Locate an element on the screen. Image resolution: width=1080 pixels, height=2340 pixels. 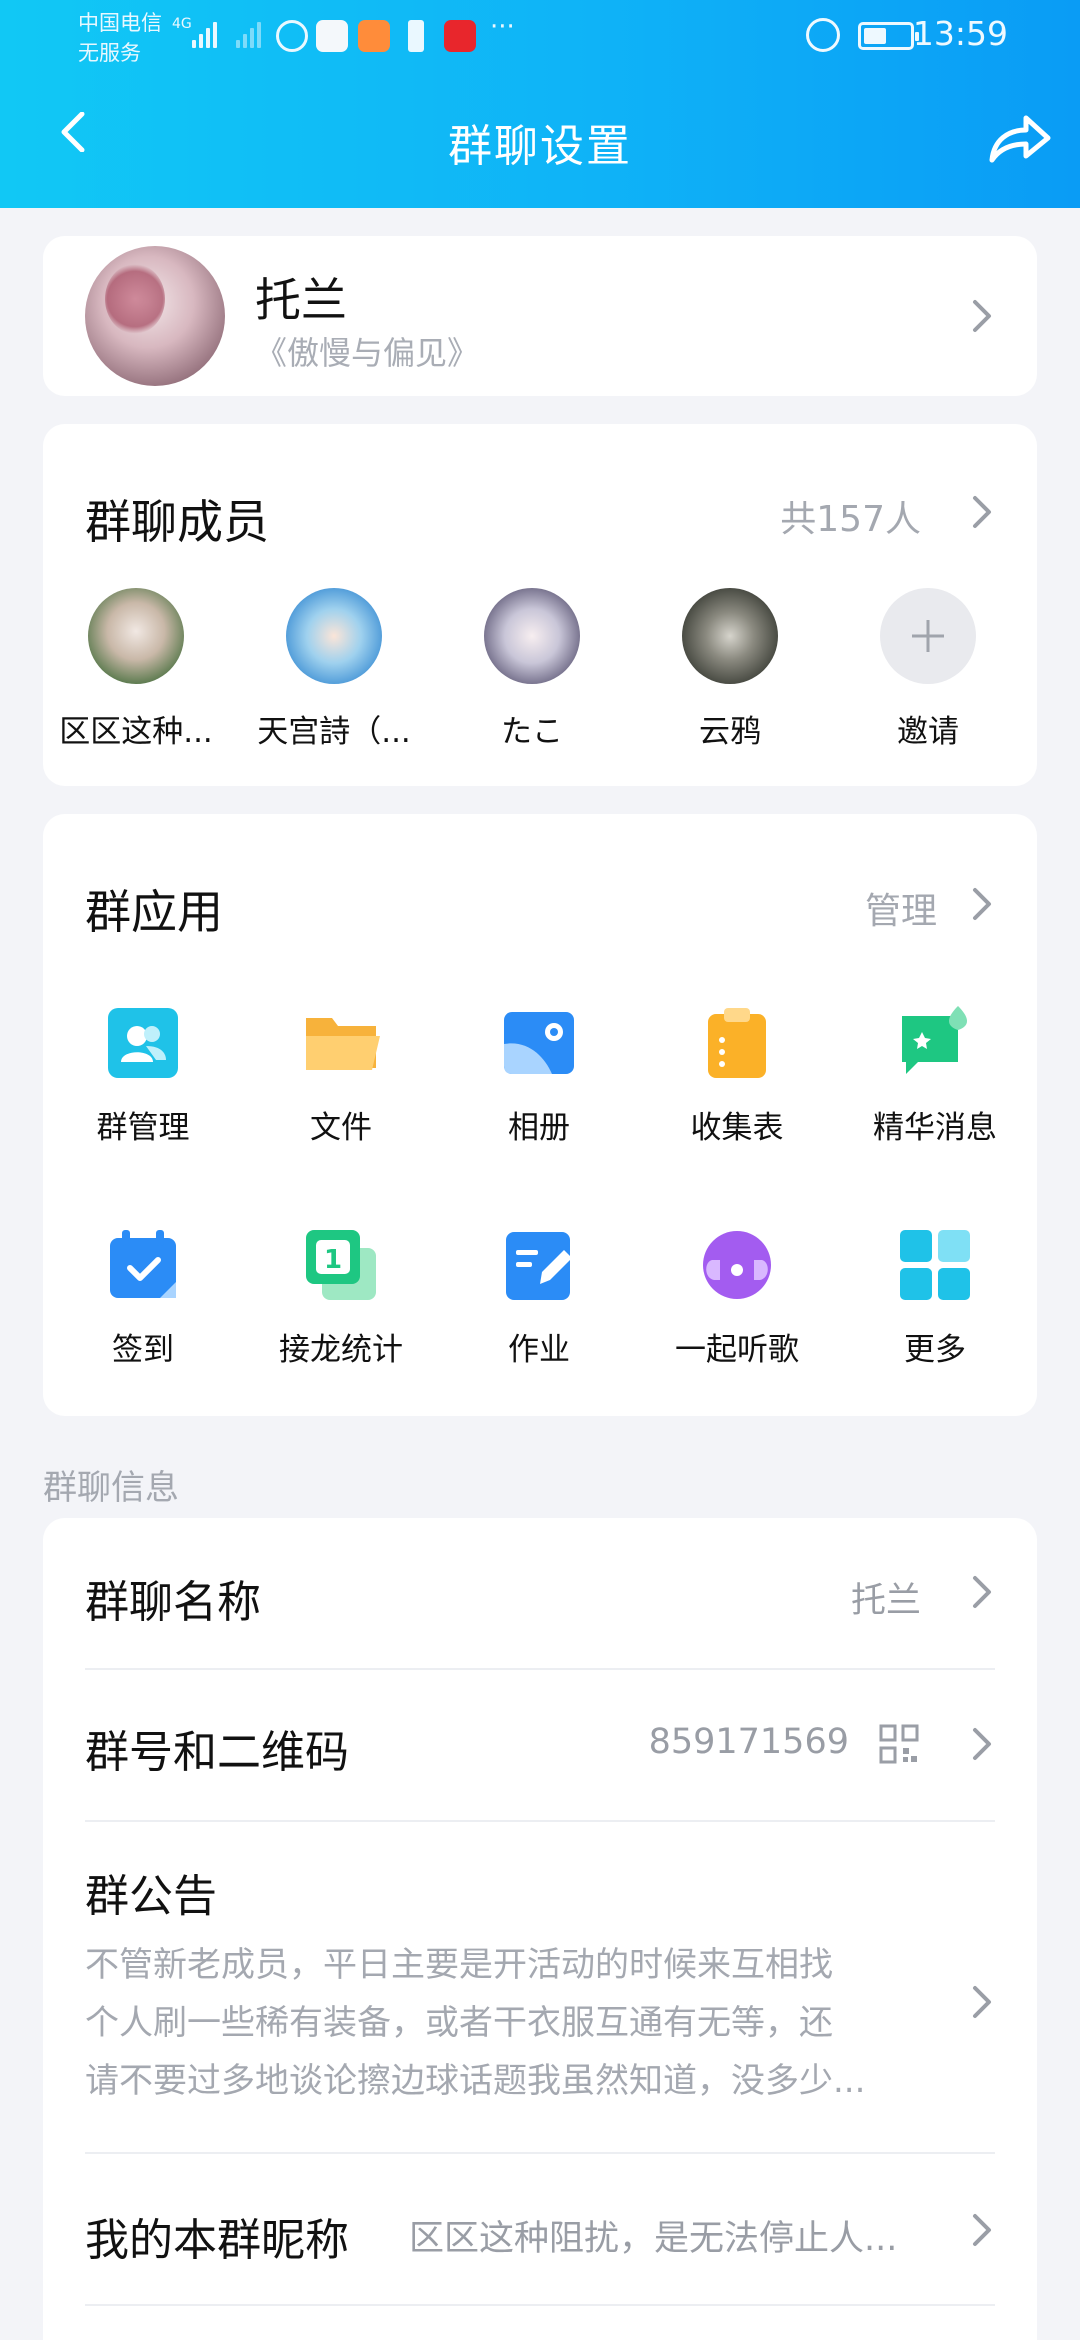
member-item: たこ is located at coordinates (532, 669).